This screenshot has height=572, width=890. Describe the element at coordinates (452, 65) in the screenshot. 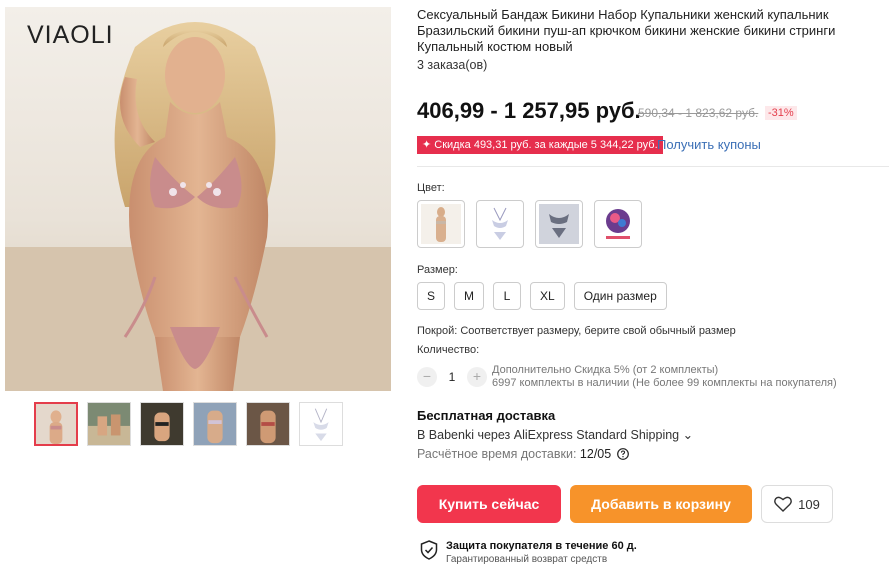

I see `order-count: 3 заказа(ов)` at that location.